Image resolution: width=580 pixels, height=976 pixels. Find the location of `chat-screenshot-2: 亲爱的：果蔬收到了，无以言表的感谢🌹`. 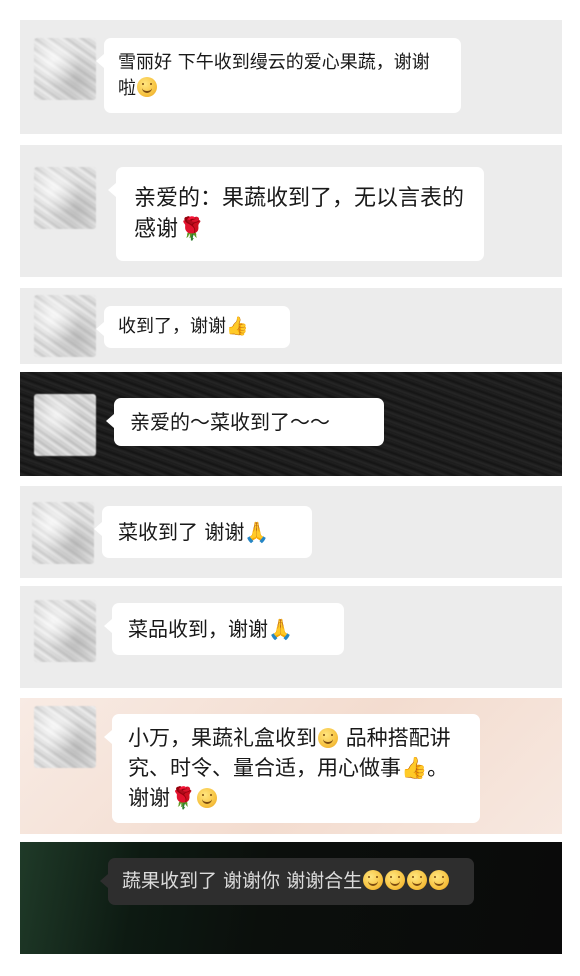

chat-screenshot-2: 亲爱的：果蔬收到了，无以言表的感谢🌹 is located at coordinates (291, 211).